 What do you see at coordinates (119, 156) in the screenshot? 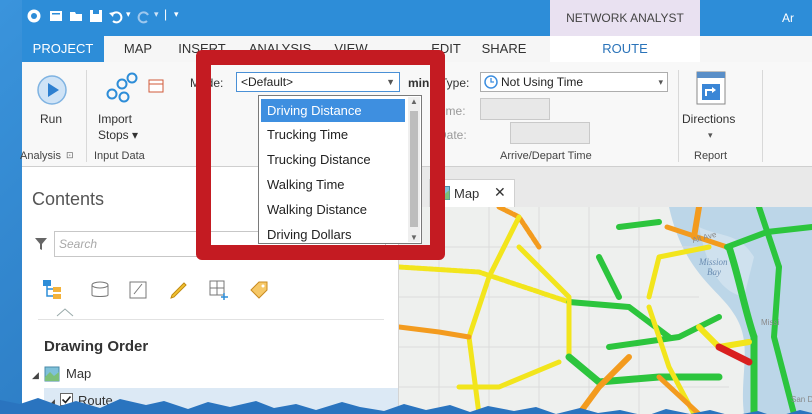
I see `input-data-group-label: Input Data` at bounding box center [119, 156].